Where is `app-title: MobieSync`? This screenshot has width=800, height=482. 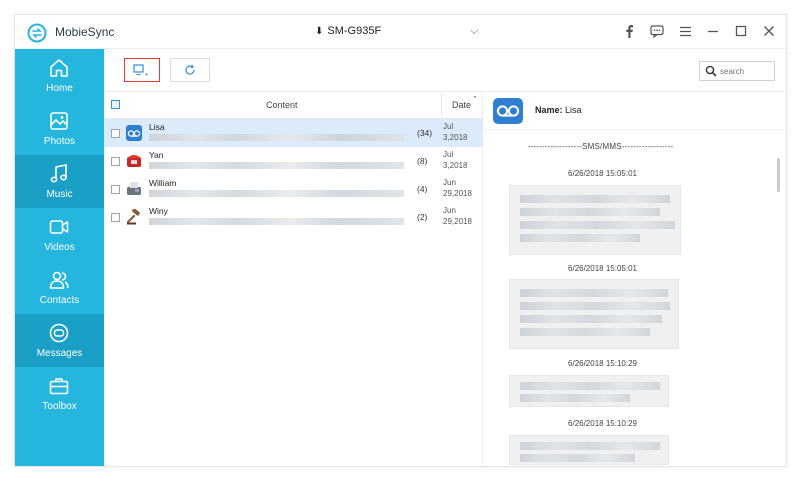 app-title: MobieSync is located at coordinates (85, 32).